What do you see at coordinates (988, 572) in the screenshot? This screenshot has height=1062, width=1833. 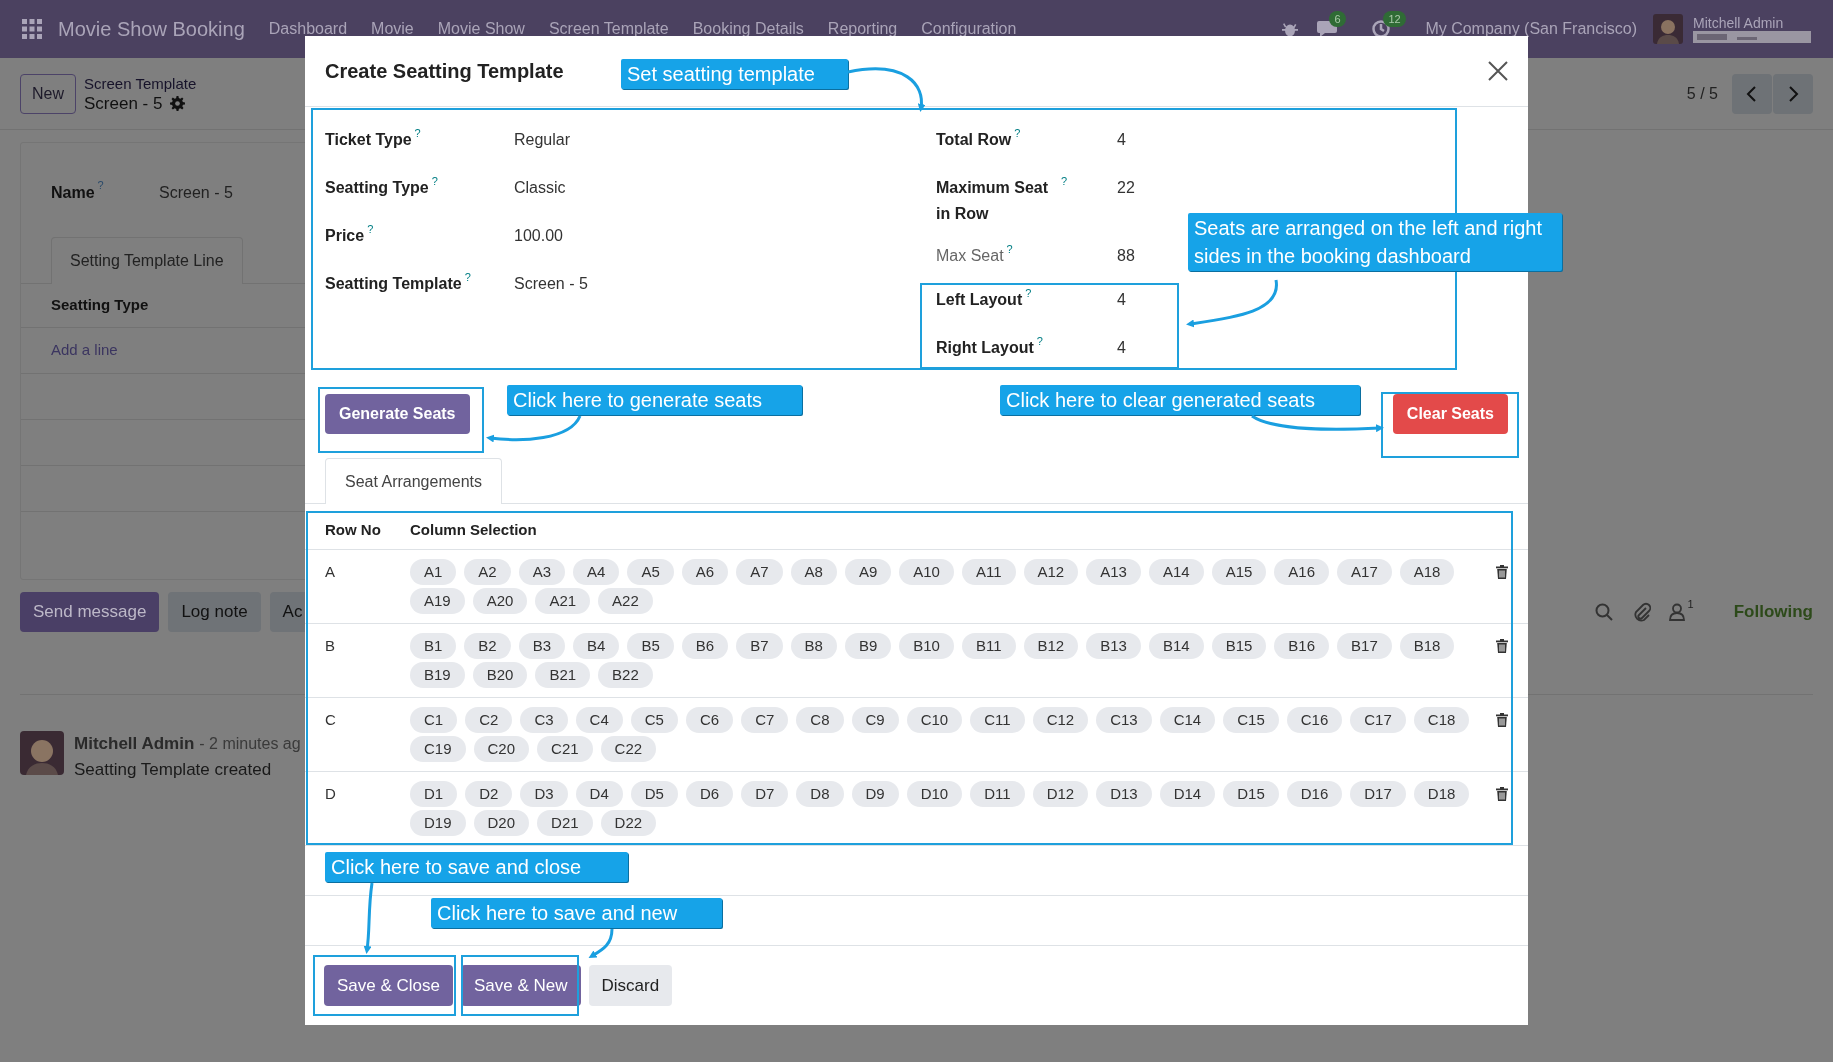 I see `seat-tag: A11` at bounding box center [988, 572].